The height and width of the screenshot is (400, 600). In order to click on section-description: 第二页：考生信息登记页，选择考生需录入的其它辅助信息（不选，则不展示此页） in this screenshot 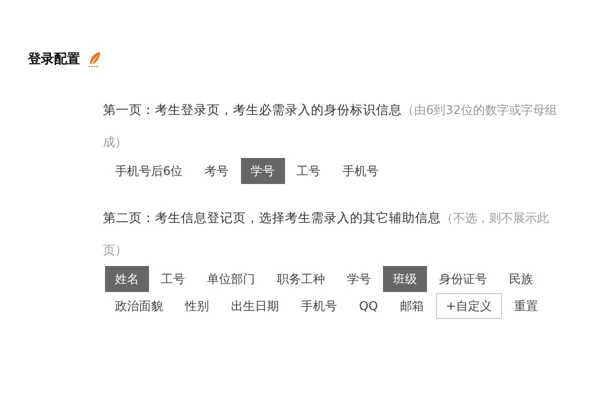, I will do `click(326, 234)`.